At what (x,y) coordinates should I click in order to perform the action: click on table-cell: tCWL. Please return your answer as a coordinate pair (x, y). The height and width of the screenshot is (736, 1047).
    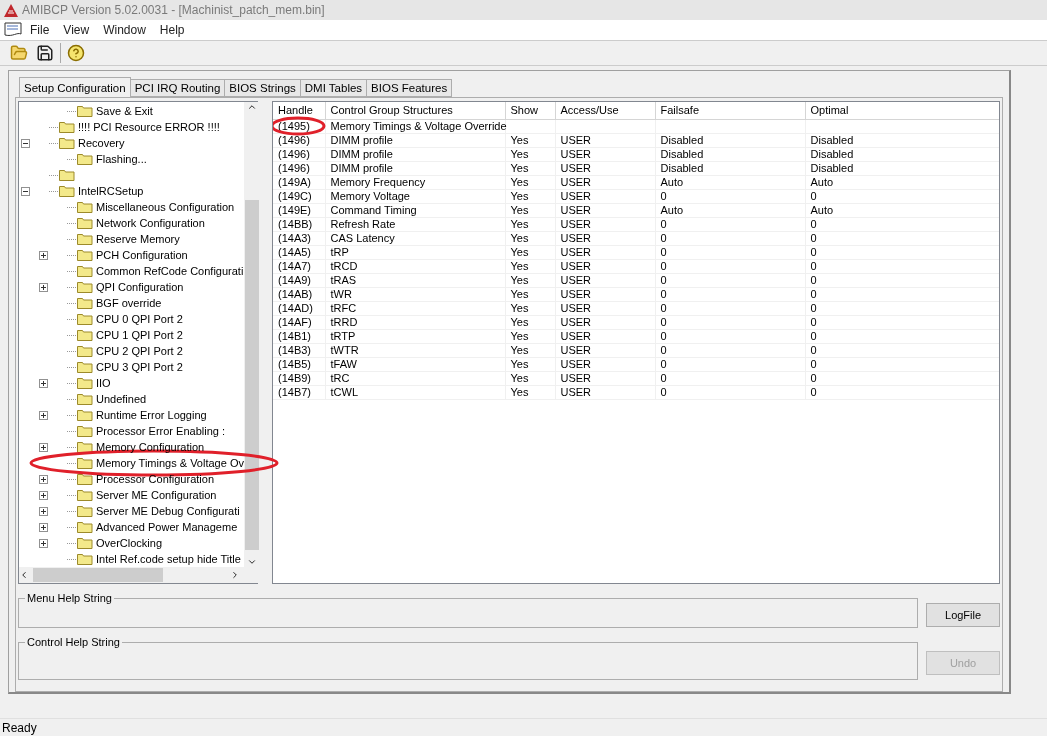
    Looking at the image, I should click on (415, 392).